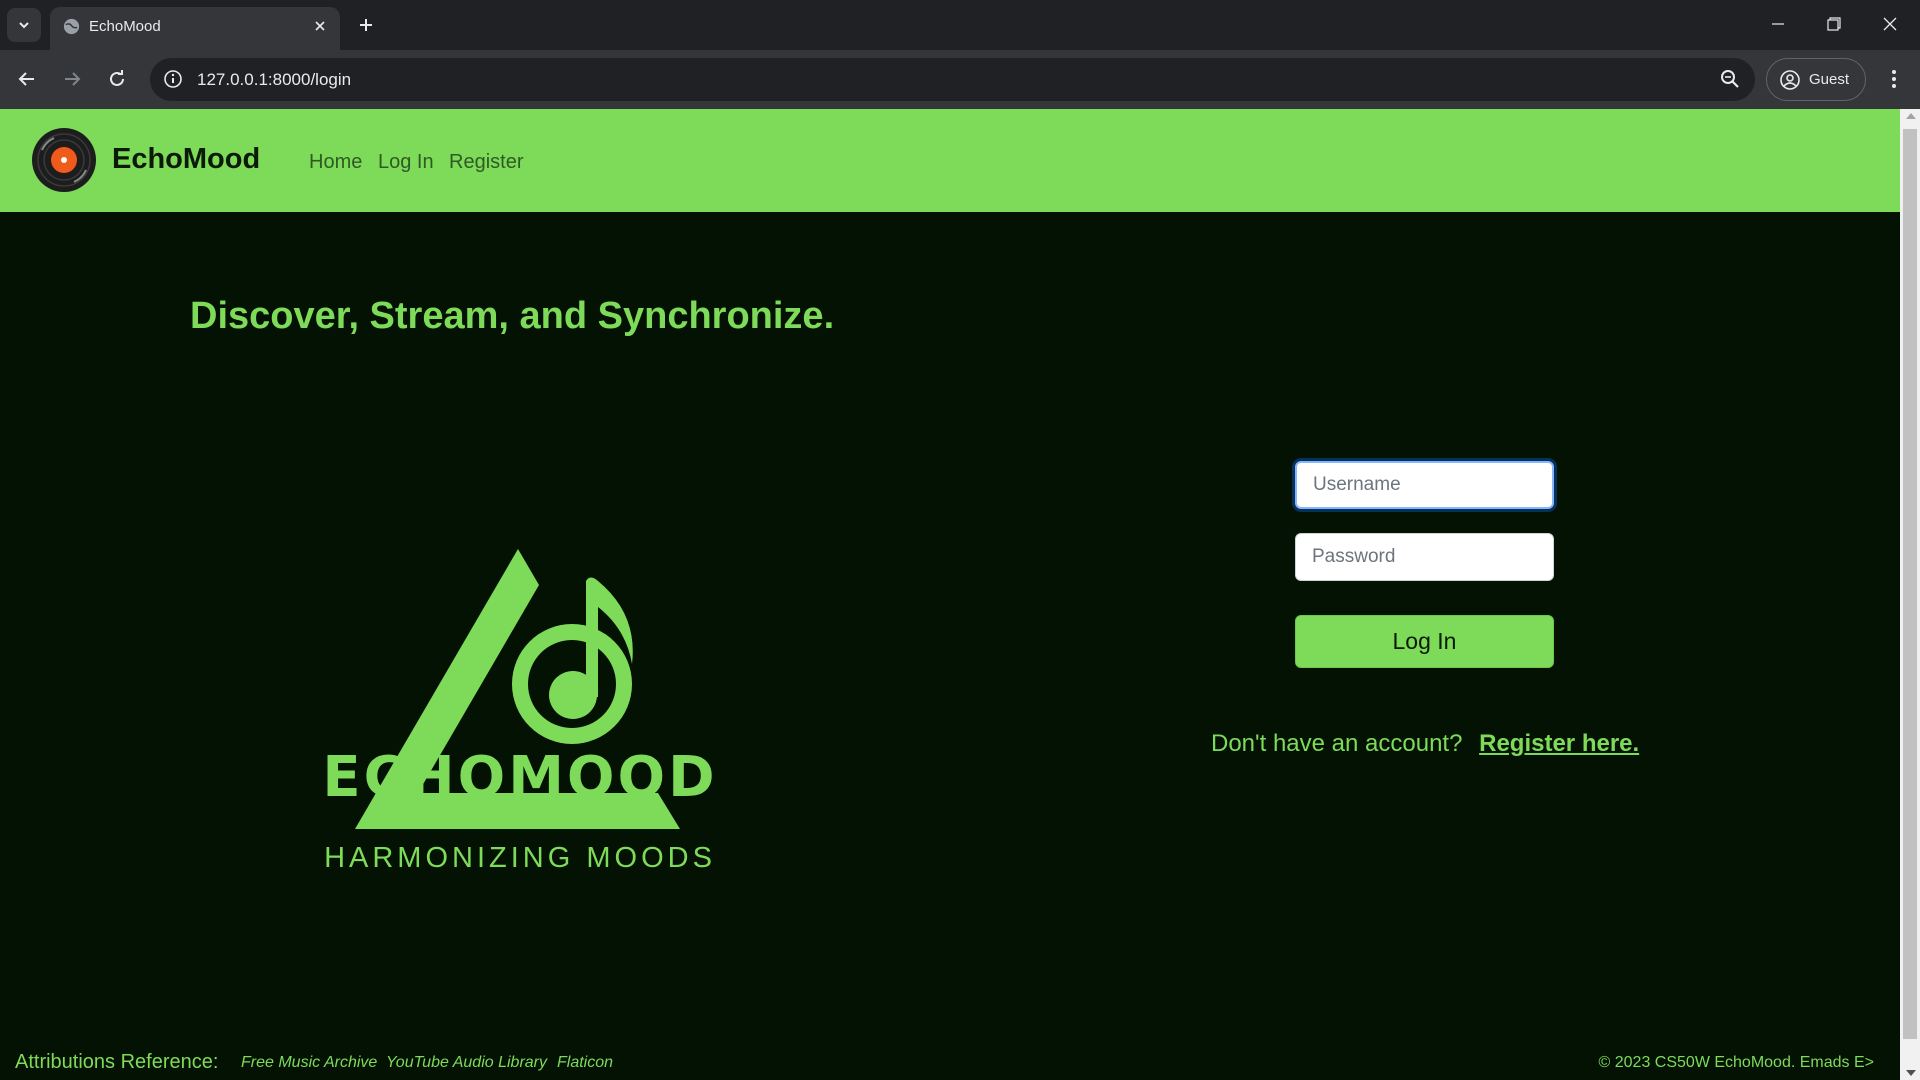 The height and width of the screenshot is (1080, 1920). I want to click on arrow-left-icon, so click(26, 79).